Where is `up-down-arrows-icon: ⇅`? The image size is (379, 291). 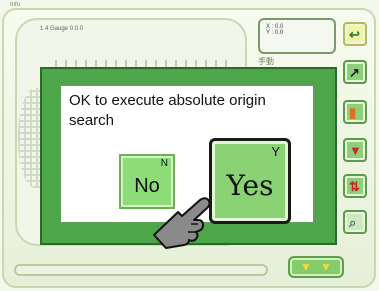 up-down-arrows-icon: ⇅ is located at coordinates (354, 186).